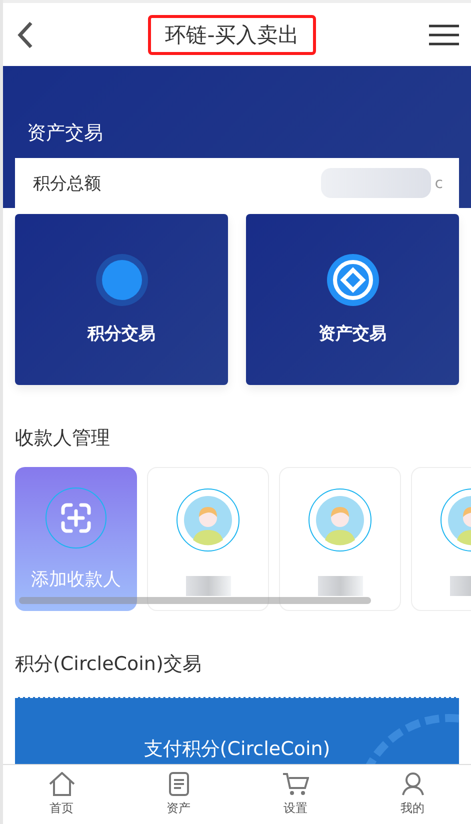 The image size is (471, 824). Describe the element at coordinates (352, 280) in the screenshot. I see `diamond-coin-icon` at that location.